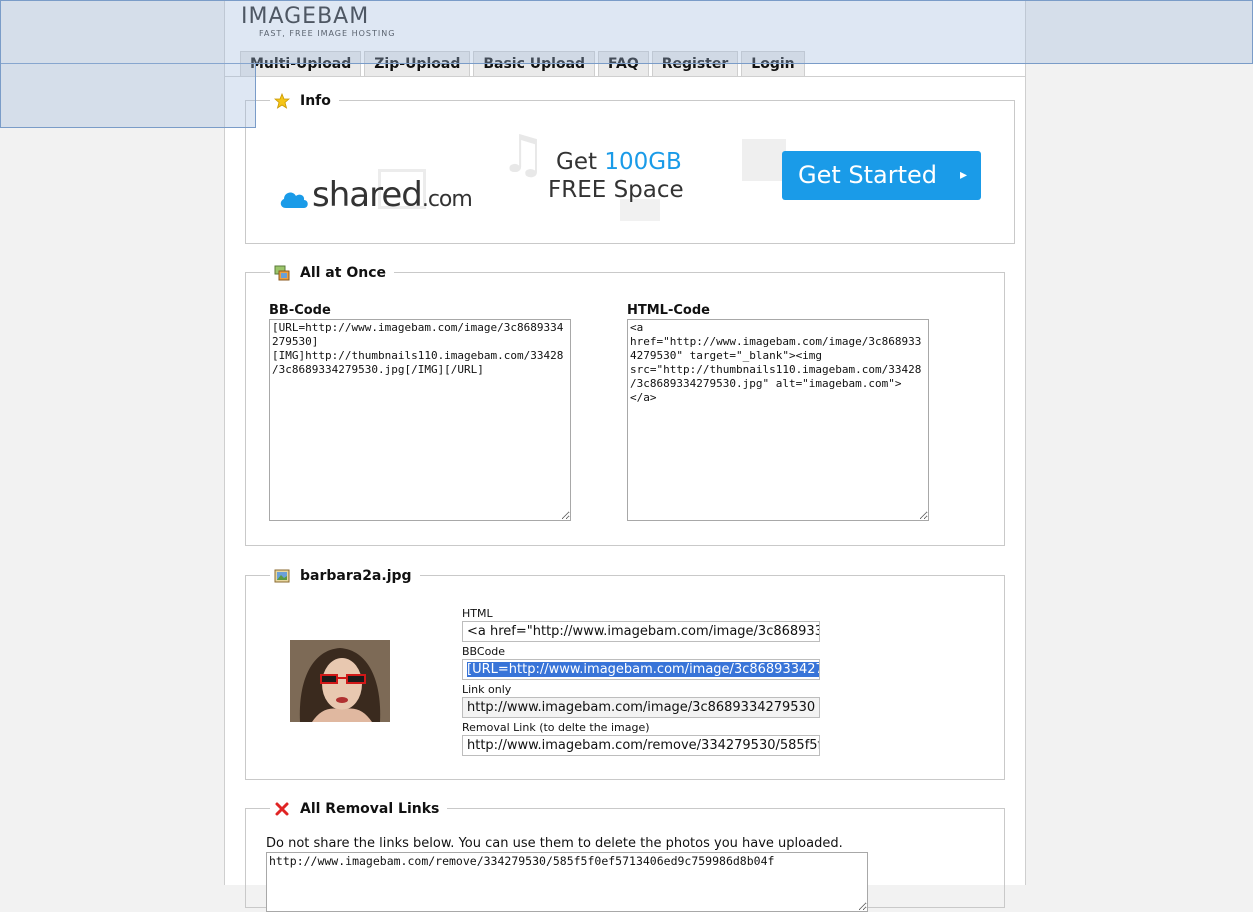  I want to click on bbcode-field-label: BBCode, so click(484, 651).